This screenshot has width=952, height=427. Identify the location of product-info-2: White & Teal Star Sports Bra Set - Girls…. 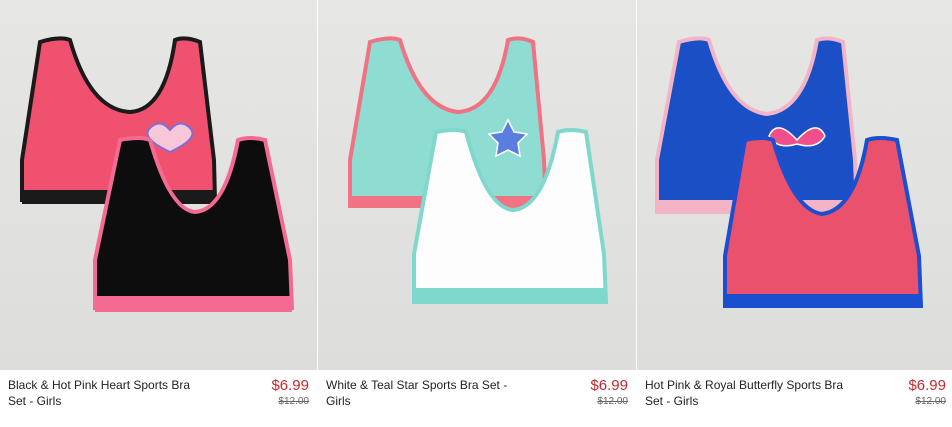
(477, 398).